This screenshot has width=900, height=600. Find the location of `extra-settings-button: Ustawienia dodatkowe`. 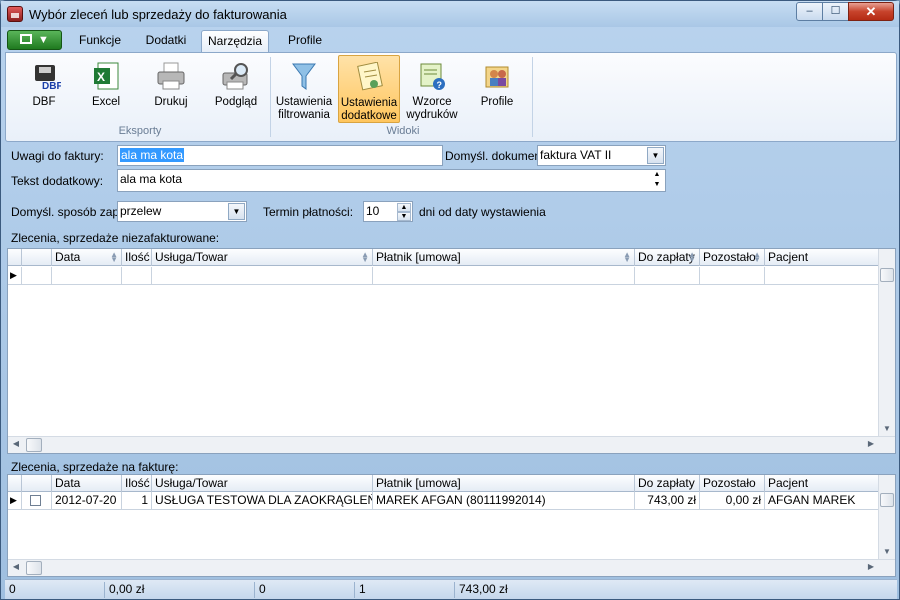

extra-settings-button: Ustawienia dodatkowe is located at coordinates (369, 89).